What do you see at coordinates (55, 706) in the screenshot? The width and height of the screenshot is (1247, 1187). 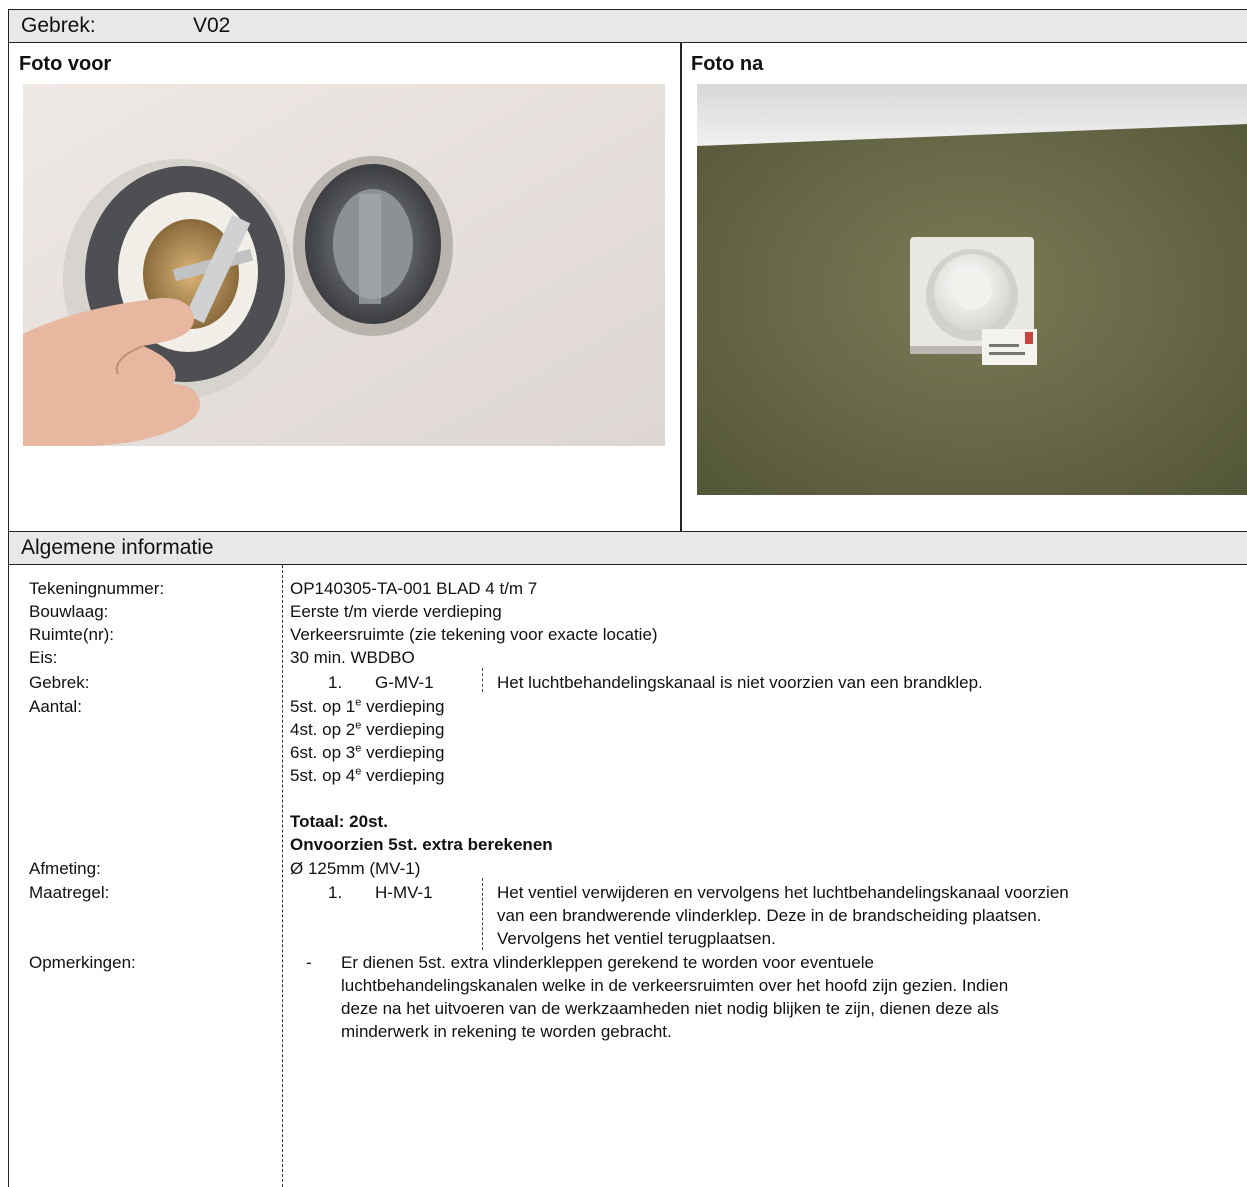 I see `label-aantal: Aantal:` at bounding box center [55, 706].